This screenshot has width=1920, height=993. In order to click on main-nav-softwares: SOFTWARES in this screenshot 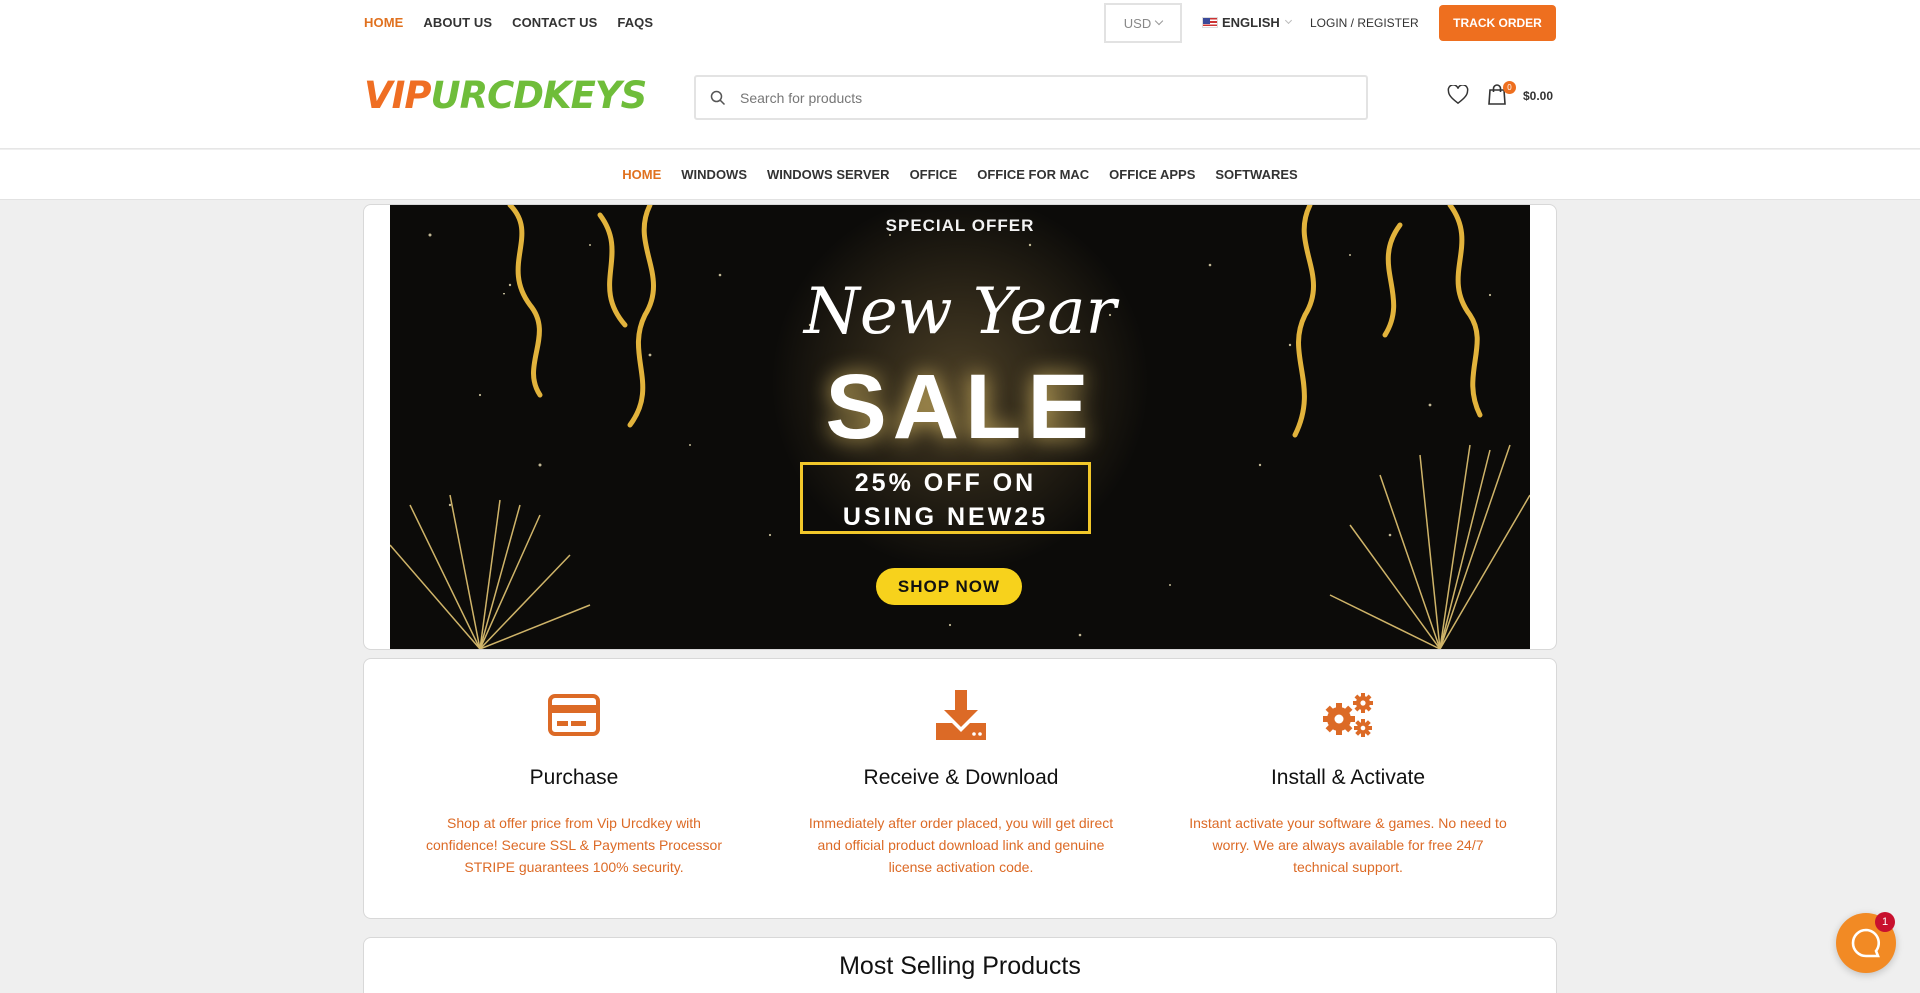, I will do `click(1256, 174)`.